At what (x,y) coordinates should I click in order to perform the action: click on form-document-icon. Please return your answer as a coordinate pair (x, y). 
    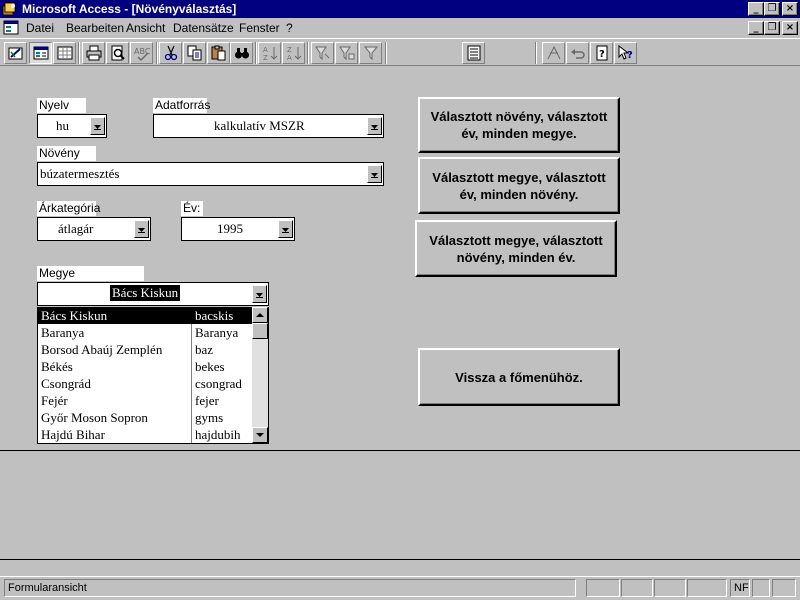
    Looking at the image, I should click on (11, 27).